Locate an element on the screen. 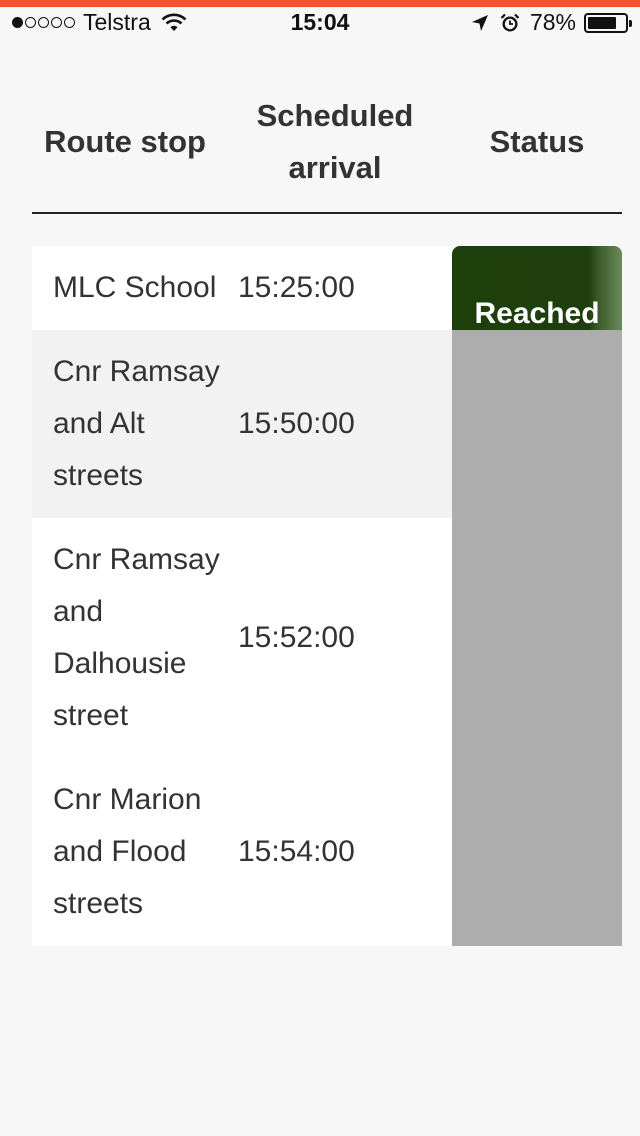 The width and height of the screenshot is (640, 1136). status-bar: Telstra 15:04 78% is located at coordinates (320, 23).